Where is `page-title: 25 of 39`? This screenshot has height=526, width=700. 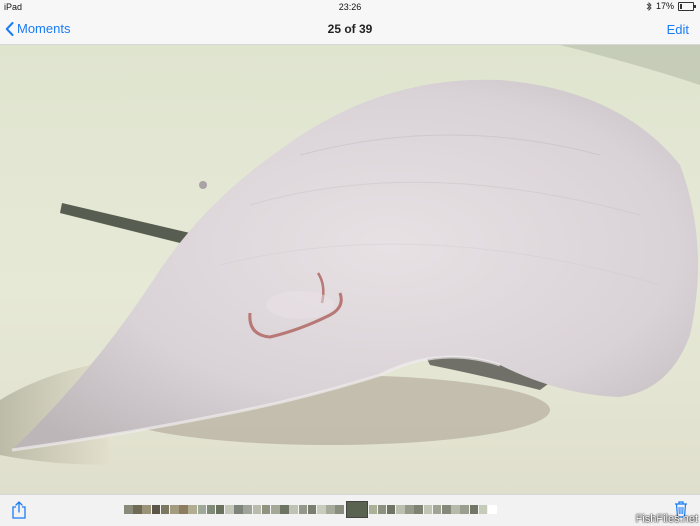 page-title: 25 of 39 is located at coordinates (350, 29).